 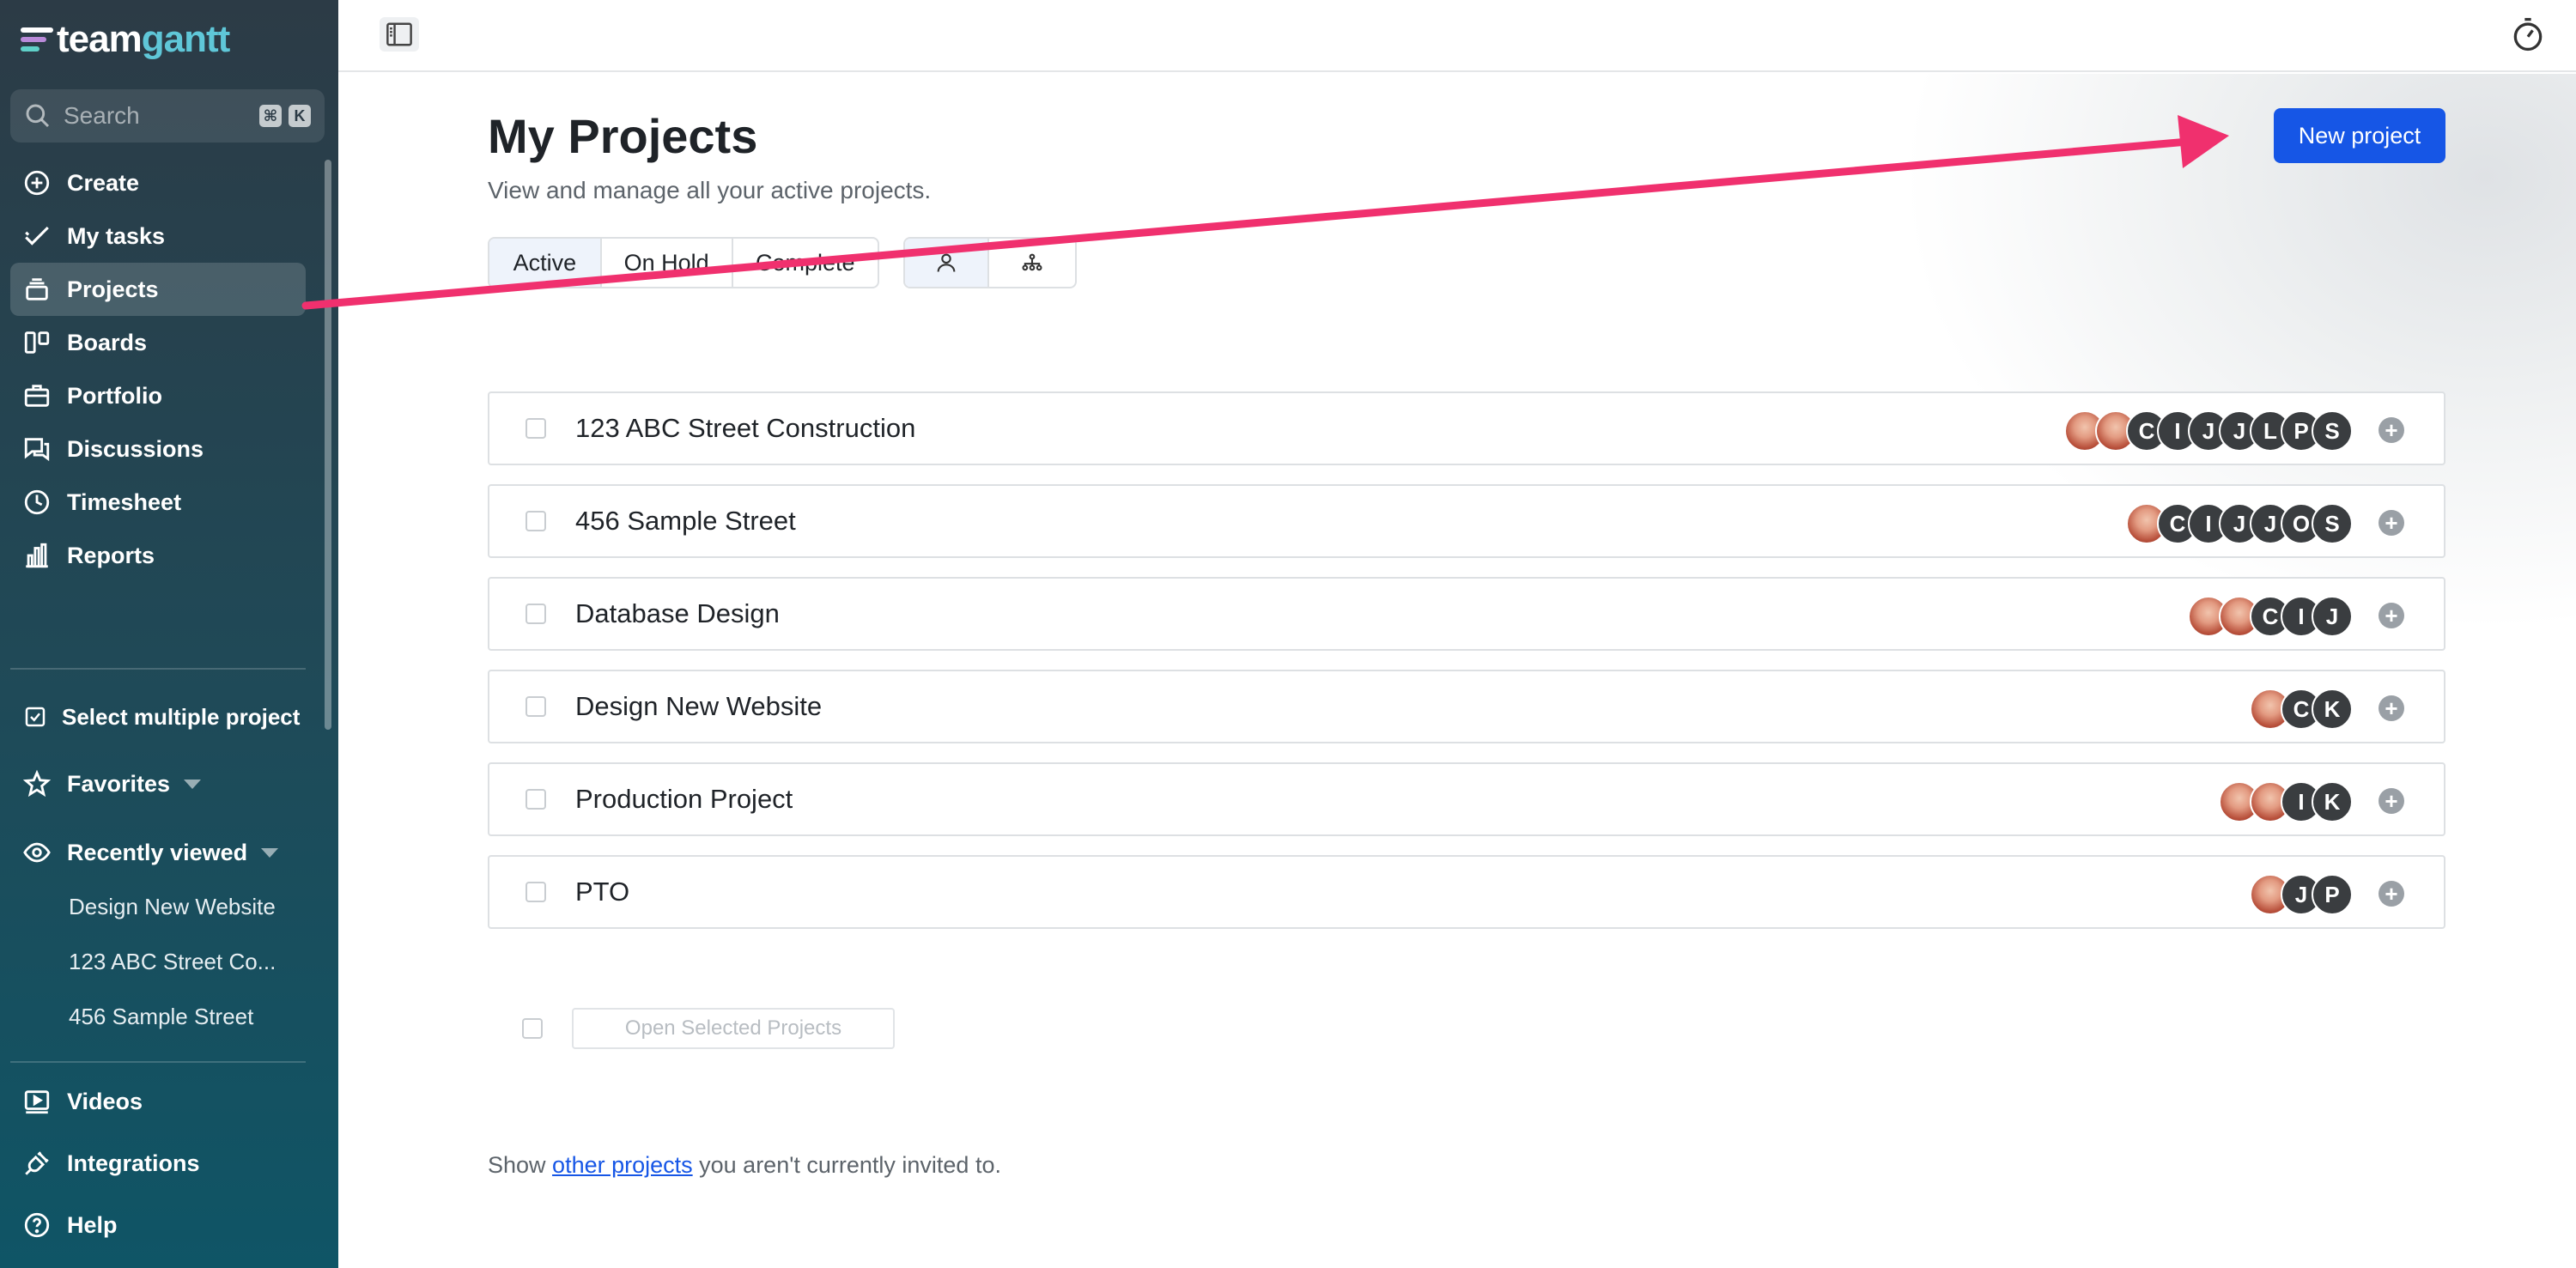 What do you see at coordinates (1466, 892) in the screenshot?
I see `project-row: PTO PJ +` at bounding box center [1466, 892].